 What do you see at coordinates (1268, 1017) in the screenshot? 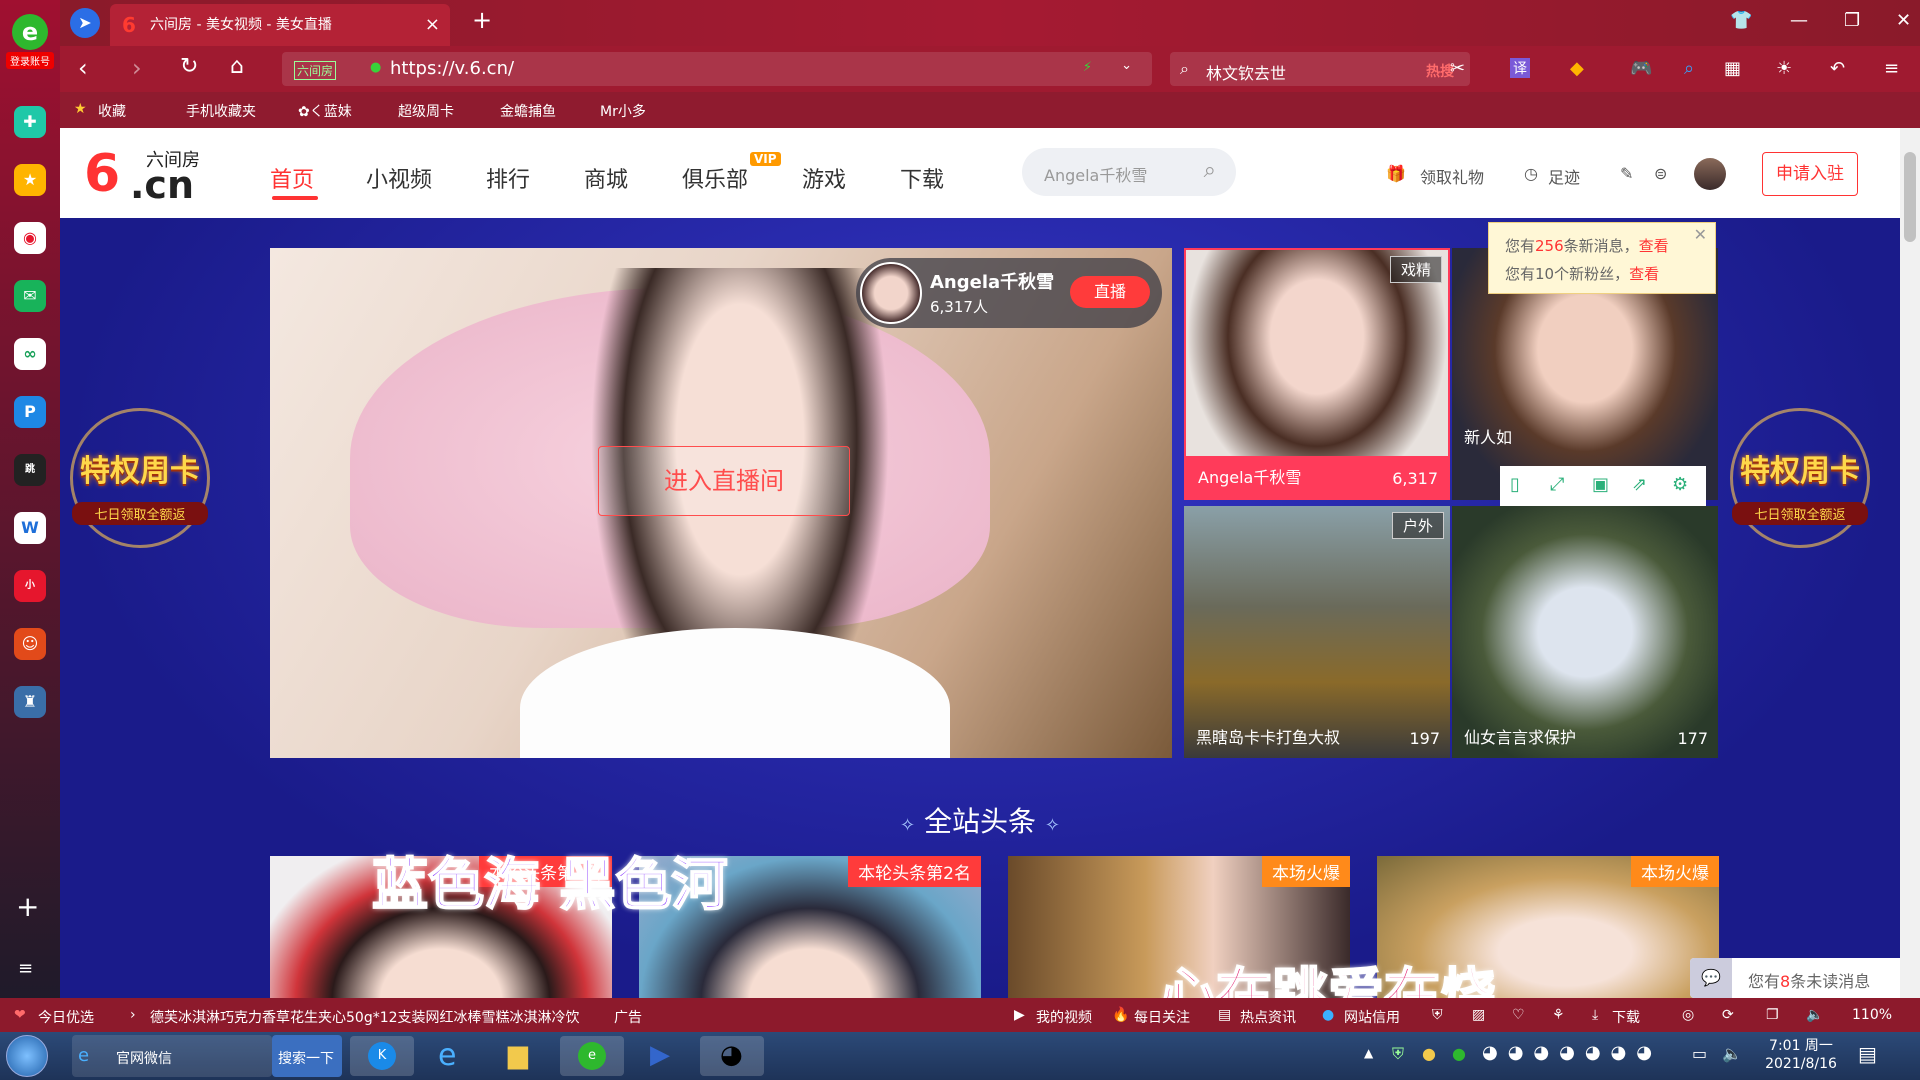
I see `hot-news-link: 热点资讯` at bounding box center [1268, 1017].